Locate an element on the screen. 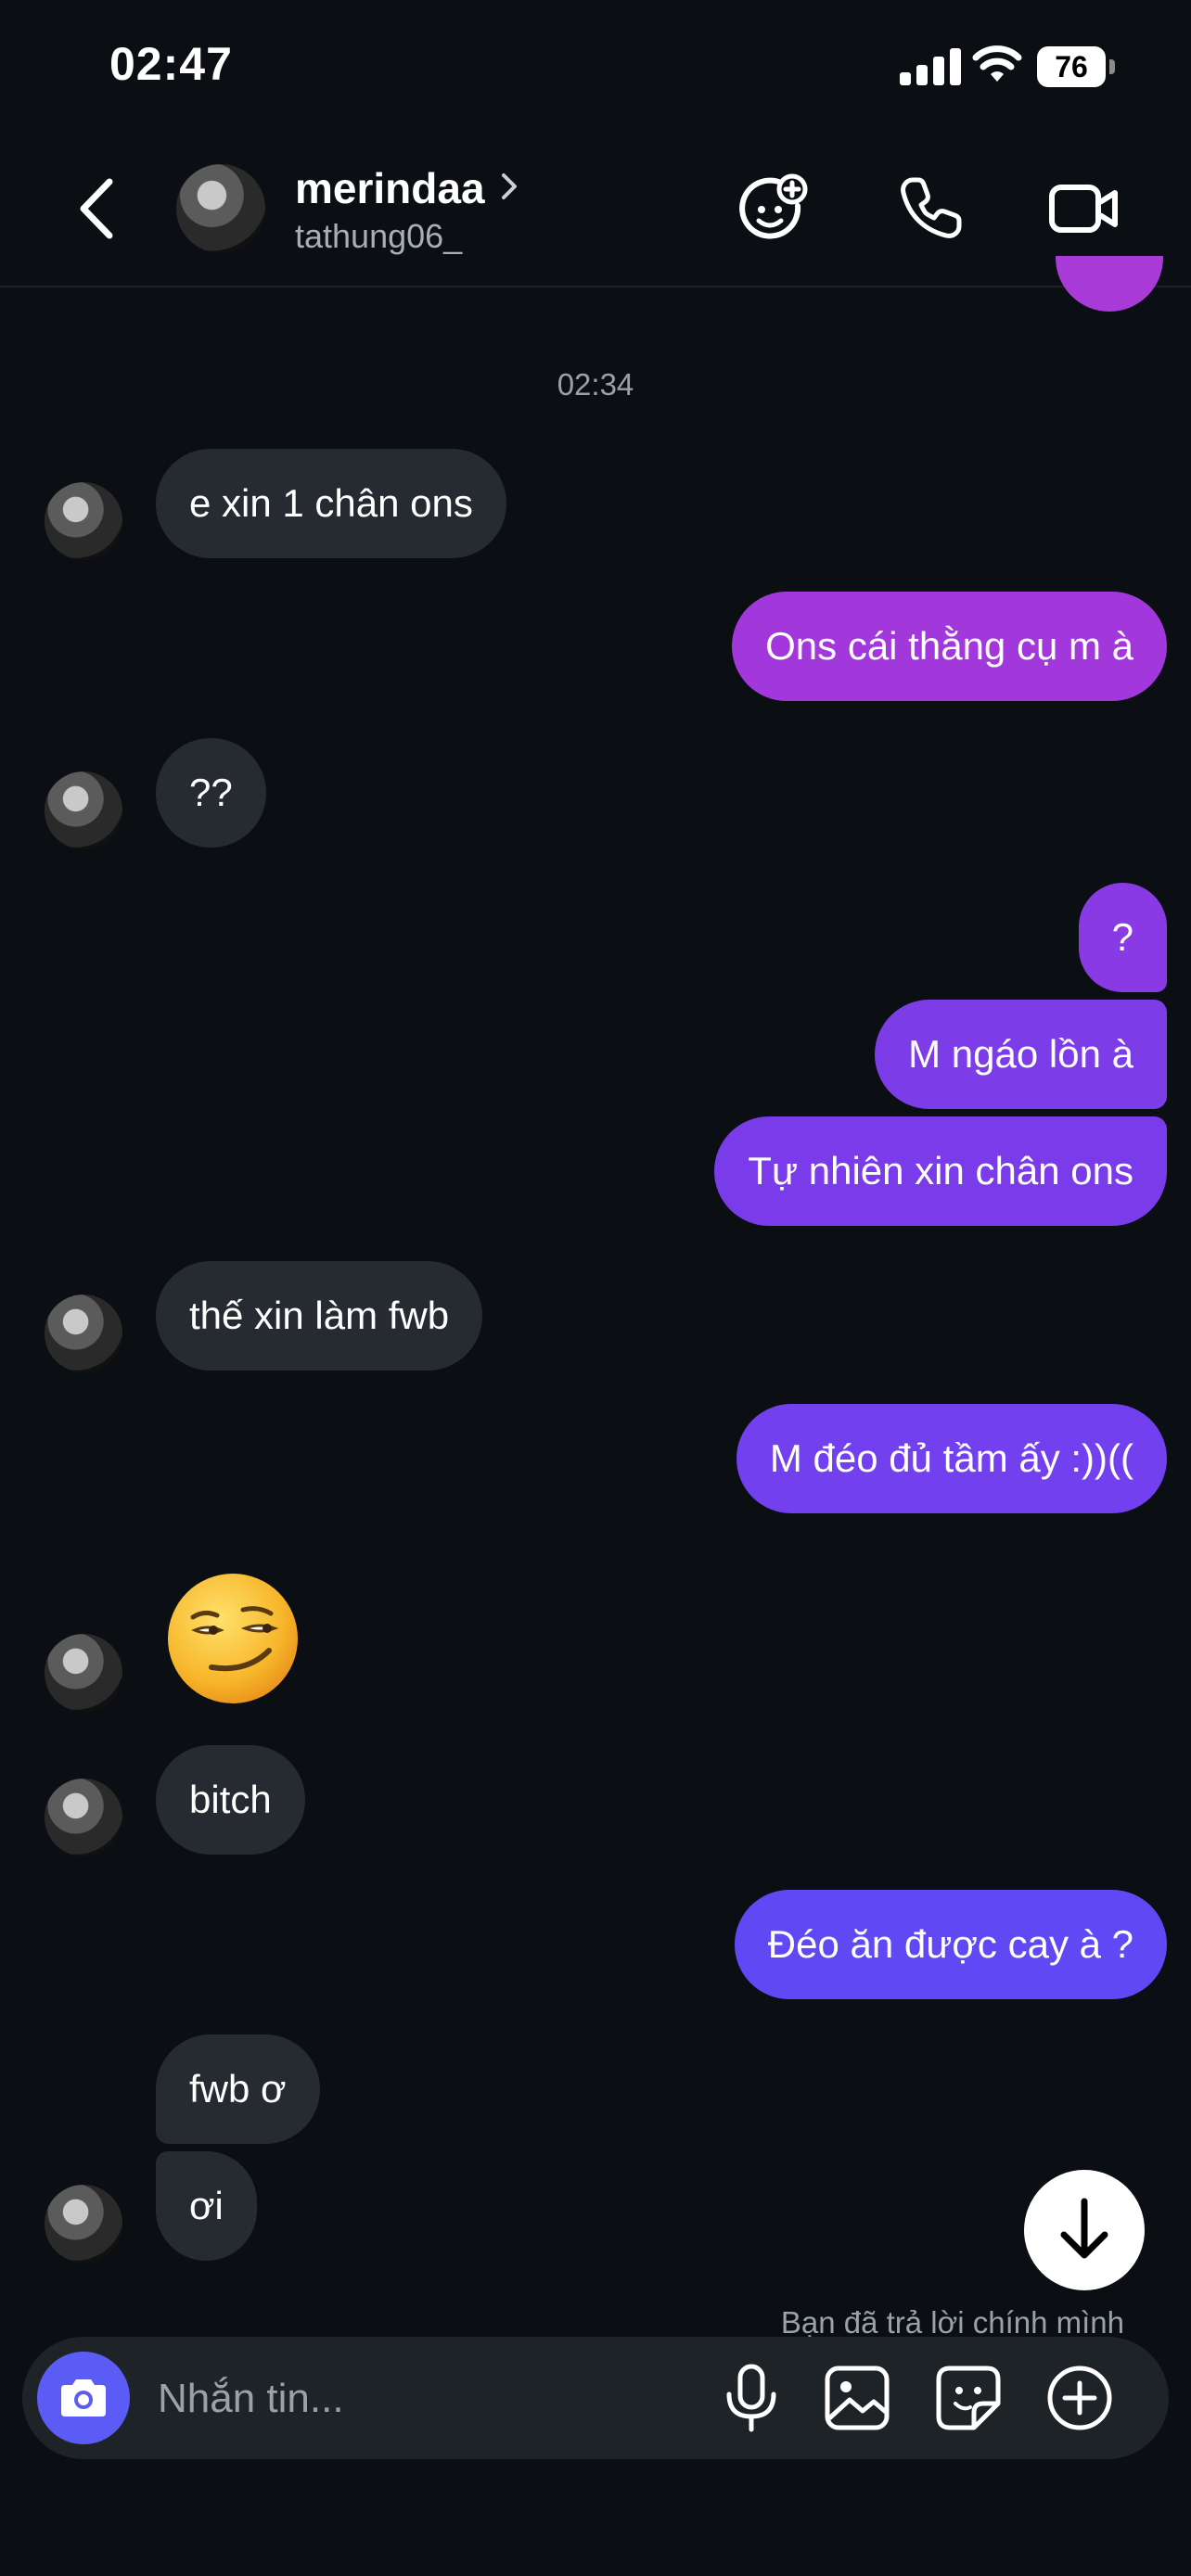  message-incoming: bitch is located at coordinates (230, 1800).